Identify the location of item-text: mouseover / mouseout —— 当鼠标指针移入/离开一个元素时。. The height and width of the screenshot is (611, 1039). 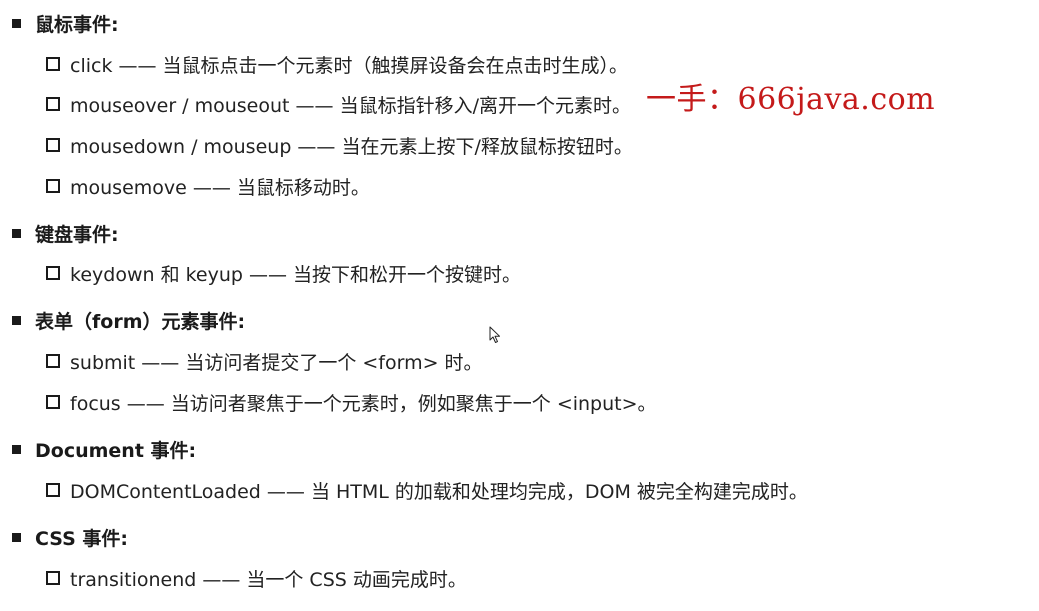
(350, 105).